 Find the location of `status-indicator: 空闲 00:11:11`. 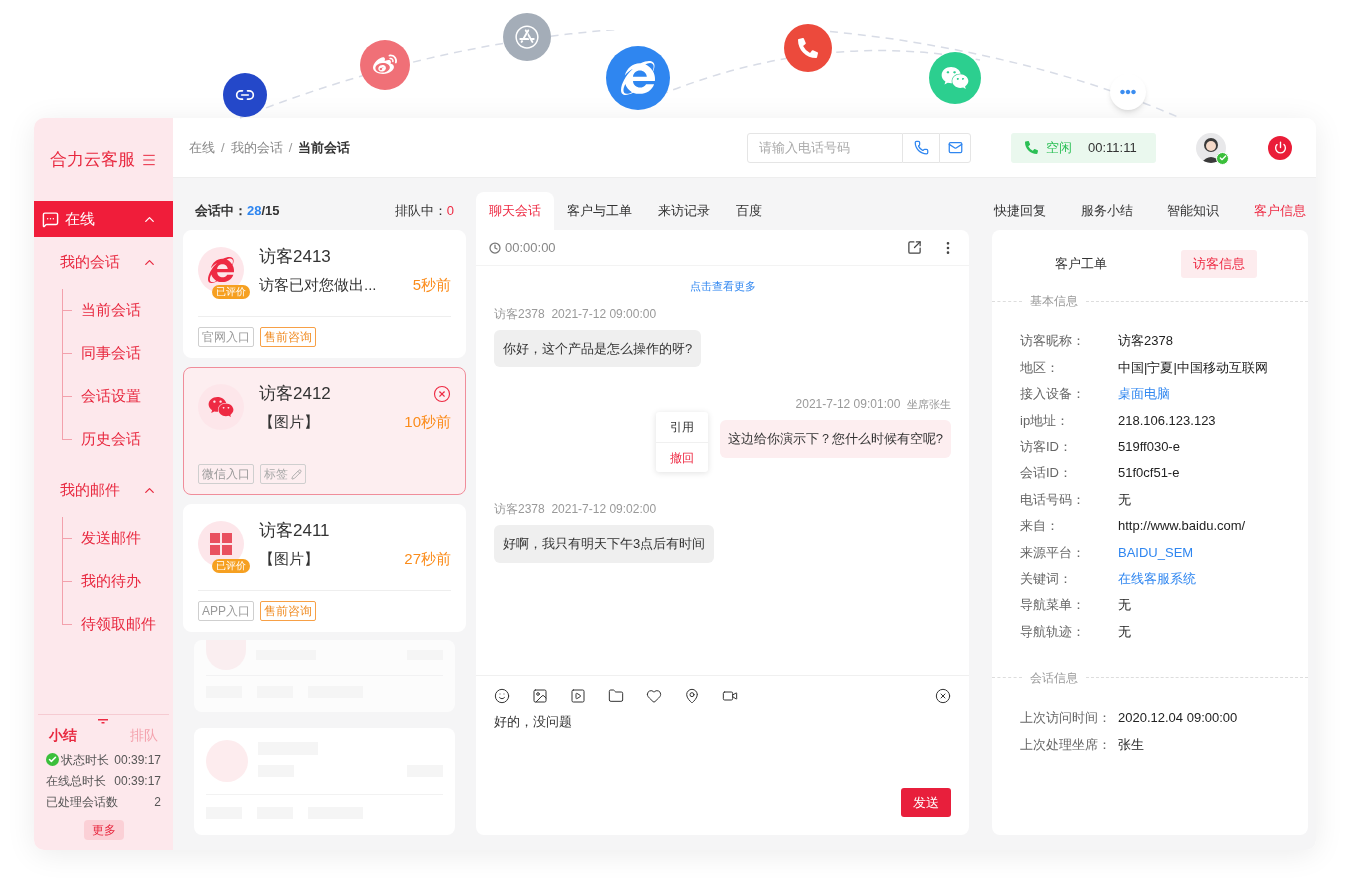

status-indicator: 空闲 00:11:11 is located at coordinates (1083, 147).